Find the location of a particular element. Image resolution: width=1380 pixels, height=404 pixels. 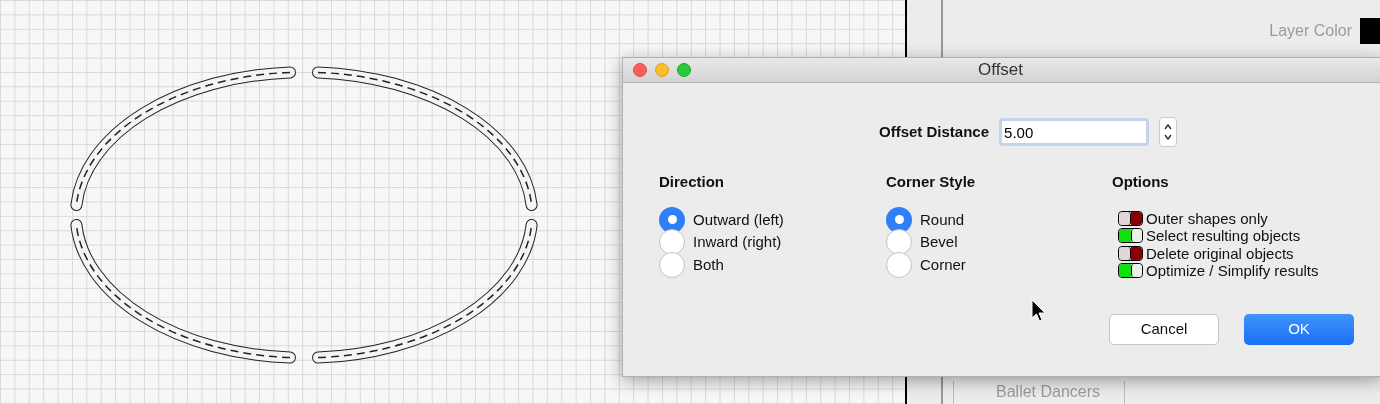

radio-label: Outward (left) is located at coordinates (738, 219).